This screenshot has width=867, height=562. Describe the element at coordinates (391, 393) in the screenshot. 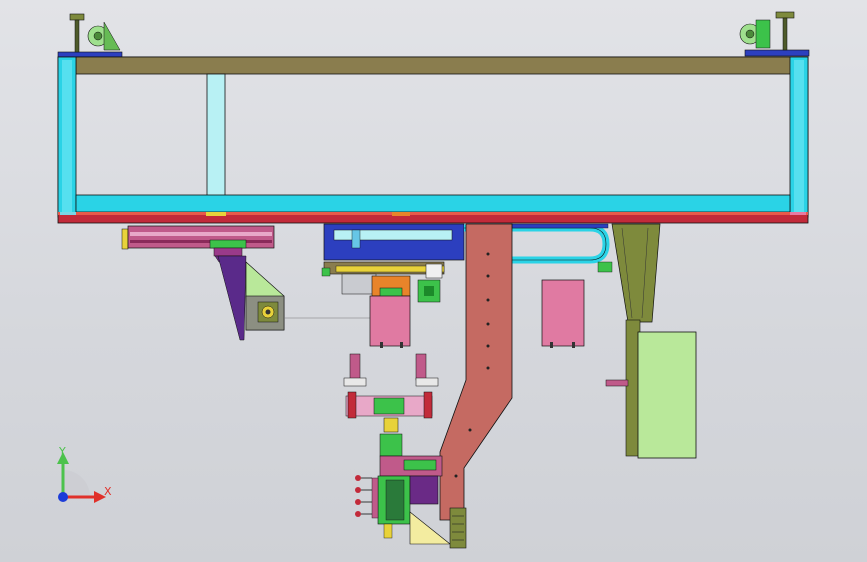

I see `lower-gripper` at that location.